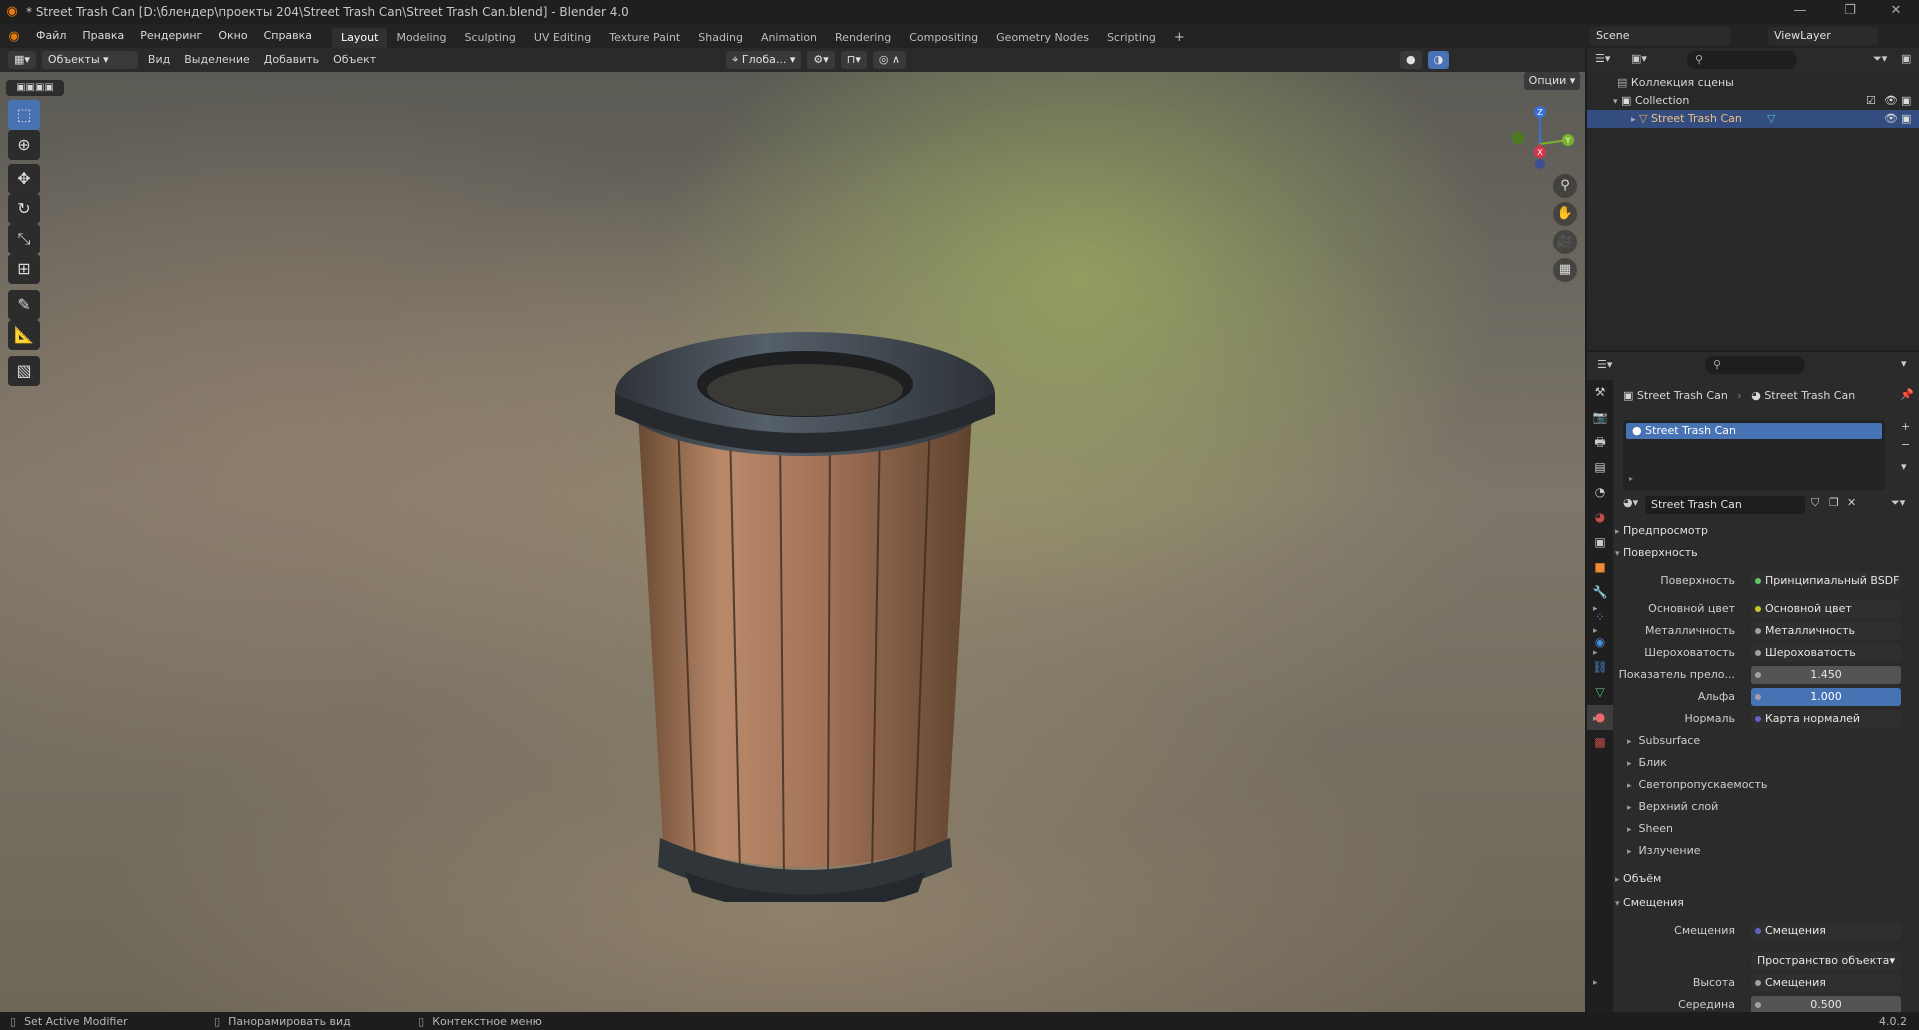 The image size is (1919, 1030). I want to click on displacement-field: Смещения, so click(1826, 931).